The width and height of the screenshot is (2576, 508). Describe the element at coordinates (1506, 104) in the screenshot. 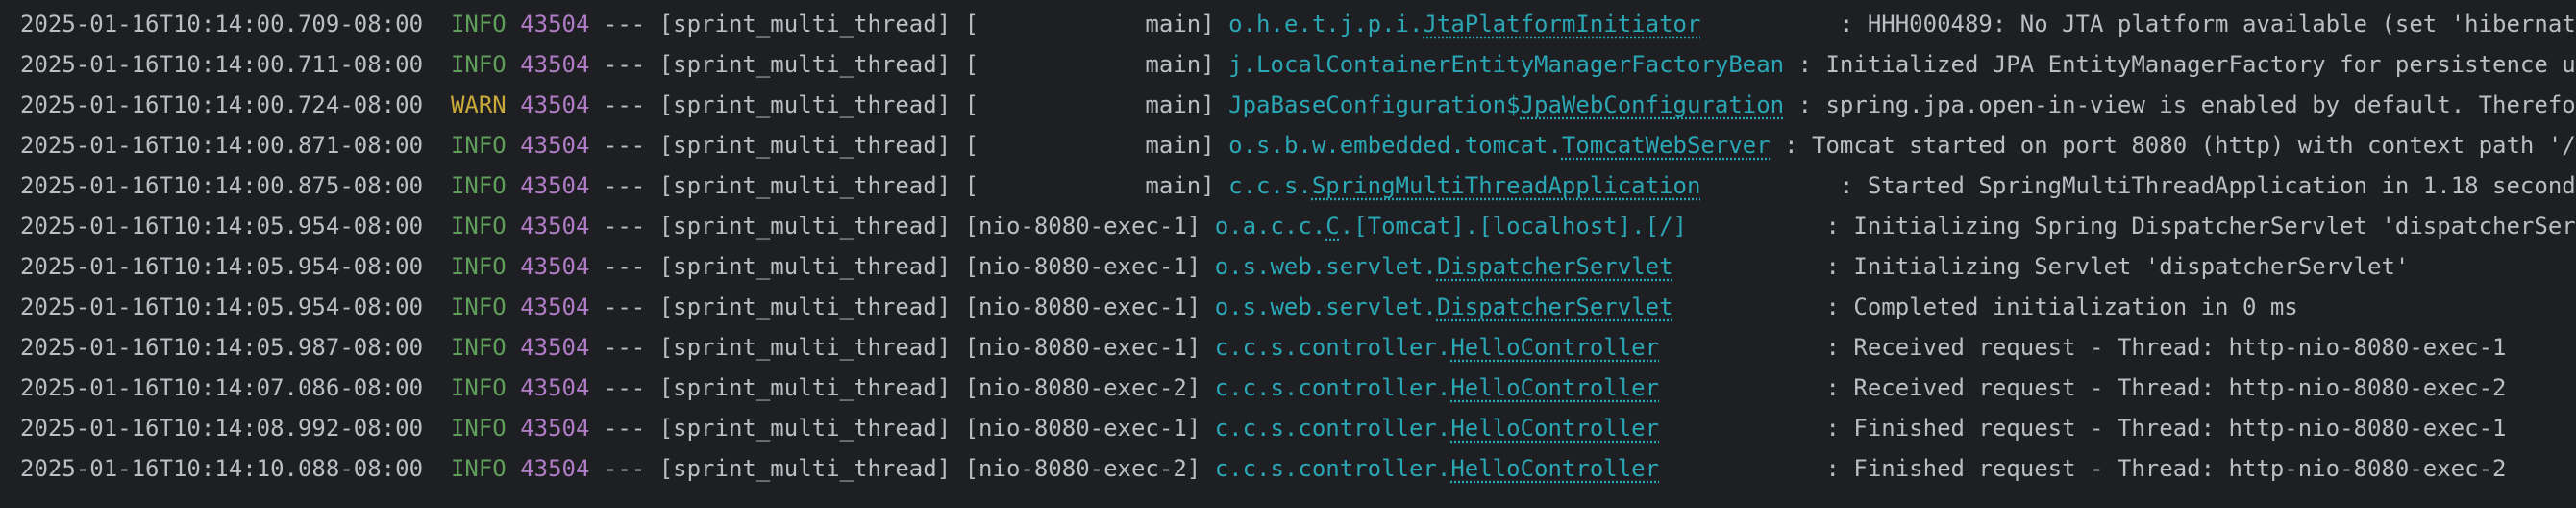

I see `log-logger: JpaBaseConfiguration$JpaWebConfiguration` at that location.